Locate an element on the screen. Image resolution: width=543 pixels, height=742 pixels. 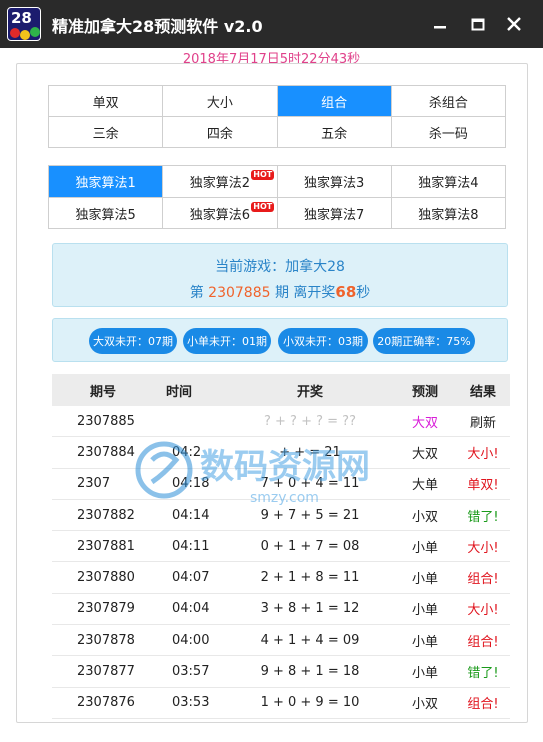
cell-issue: 2307882 is located at coordinates (106, 515).